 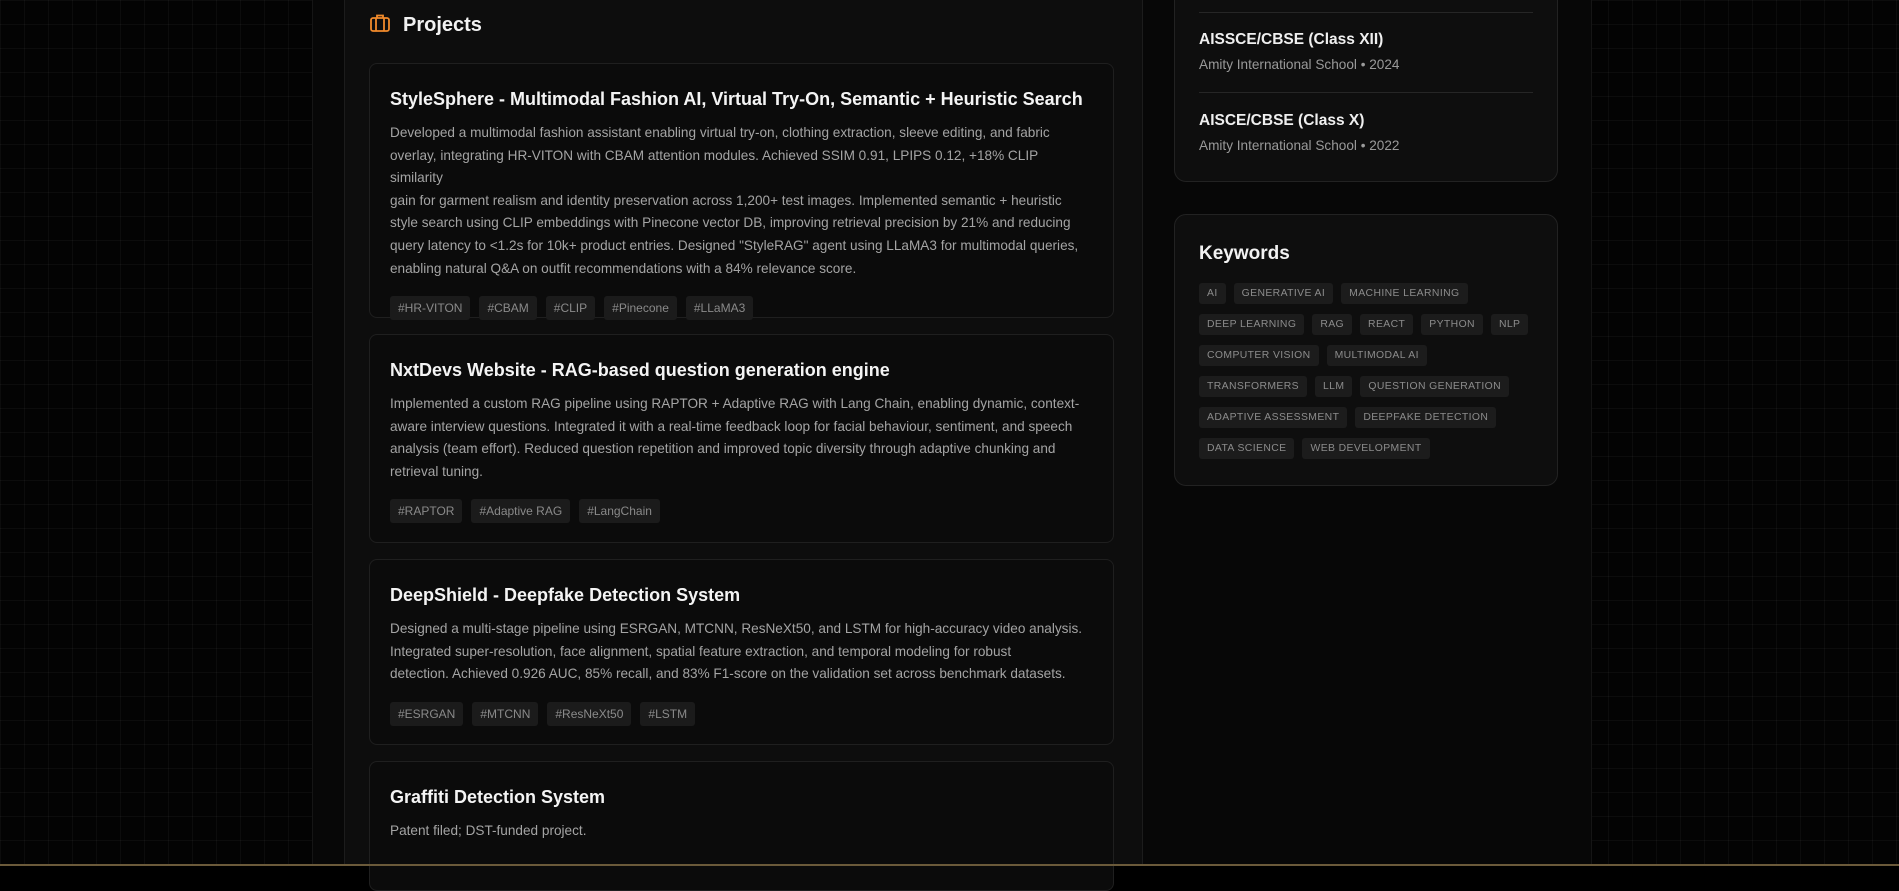 What do you see at coordinates (1299, 40) in the screenshot?
I see `education-title: AISSCE/CBSE (Class XII)` at bounding box center [1299, 40].